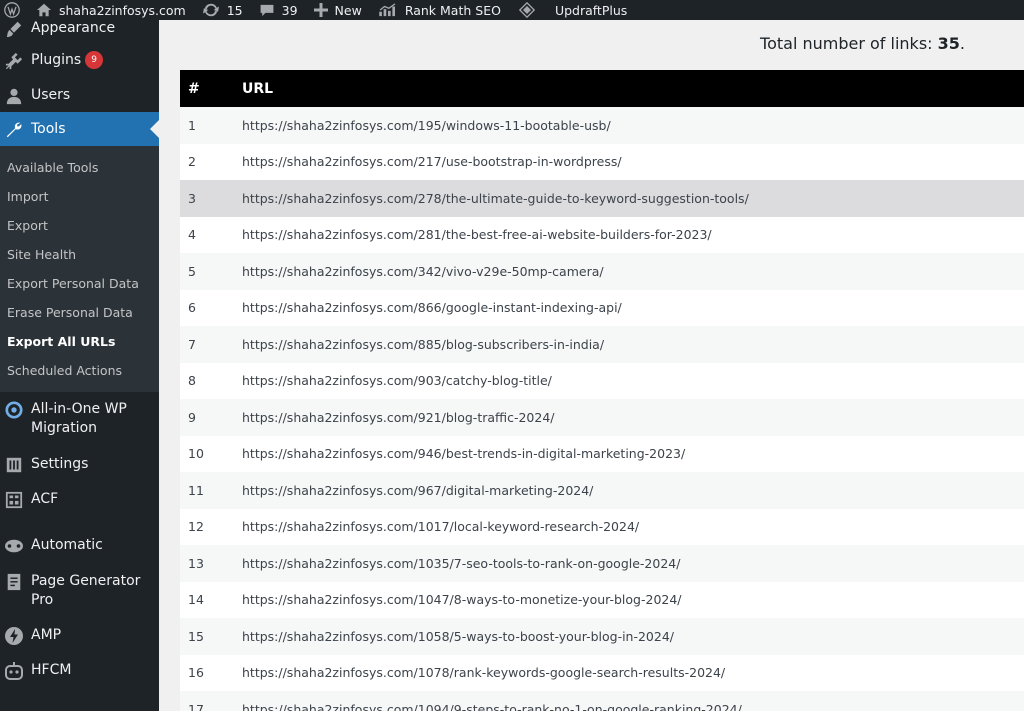 The image size is (1024, 711). What do you see at coordinates (210, 10) in the screenshot?
I see `updates-icon` at bounding box center [210, 10].